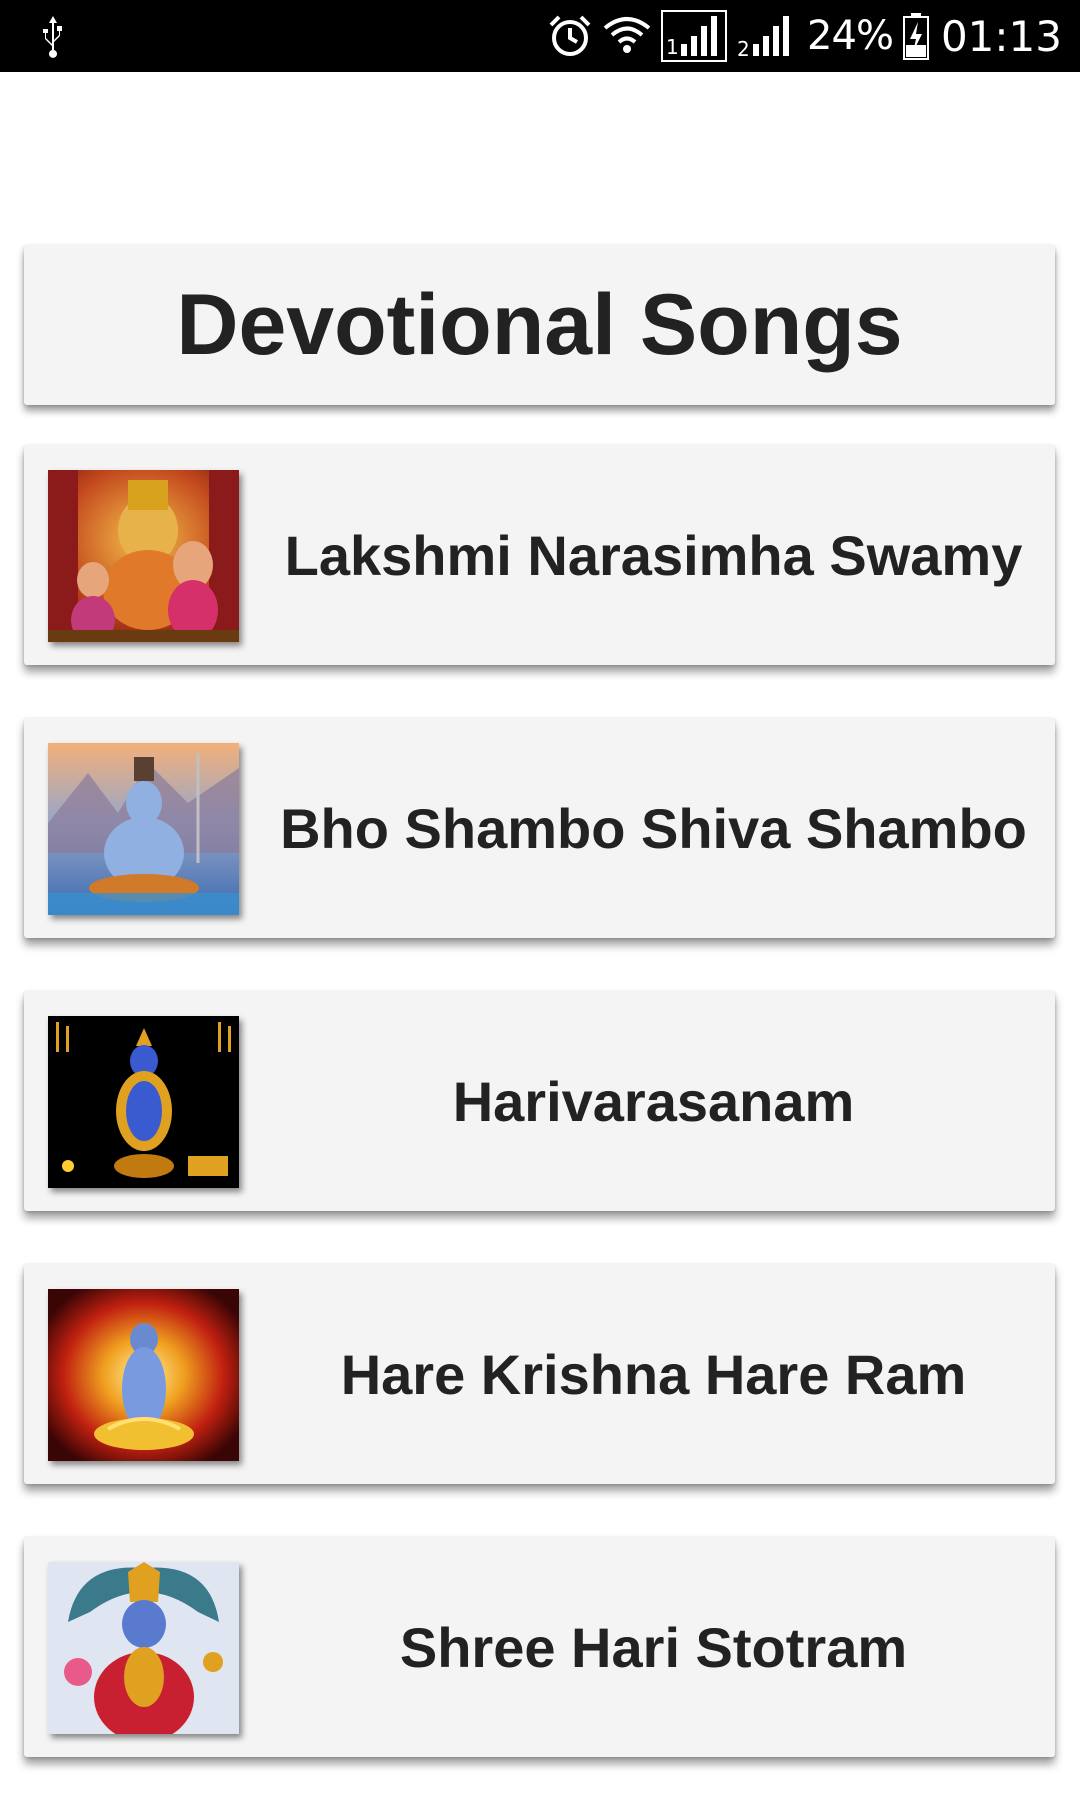  What do you see at coordinates (52, 37) in the screenshot?
I see `usb-icon` at bounding box center [52, 37].